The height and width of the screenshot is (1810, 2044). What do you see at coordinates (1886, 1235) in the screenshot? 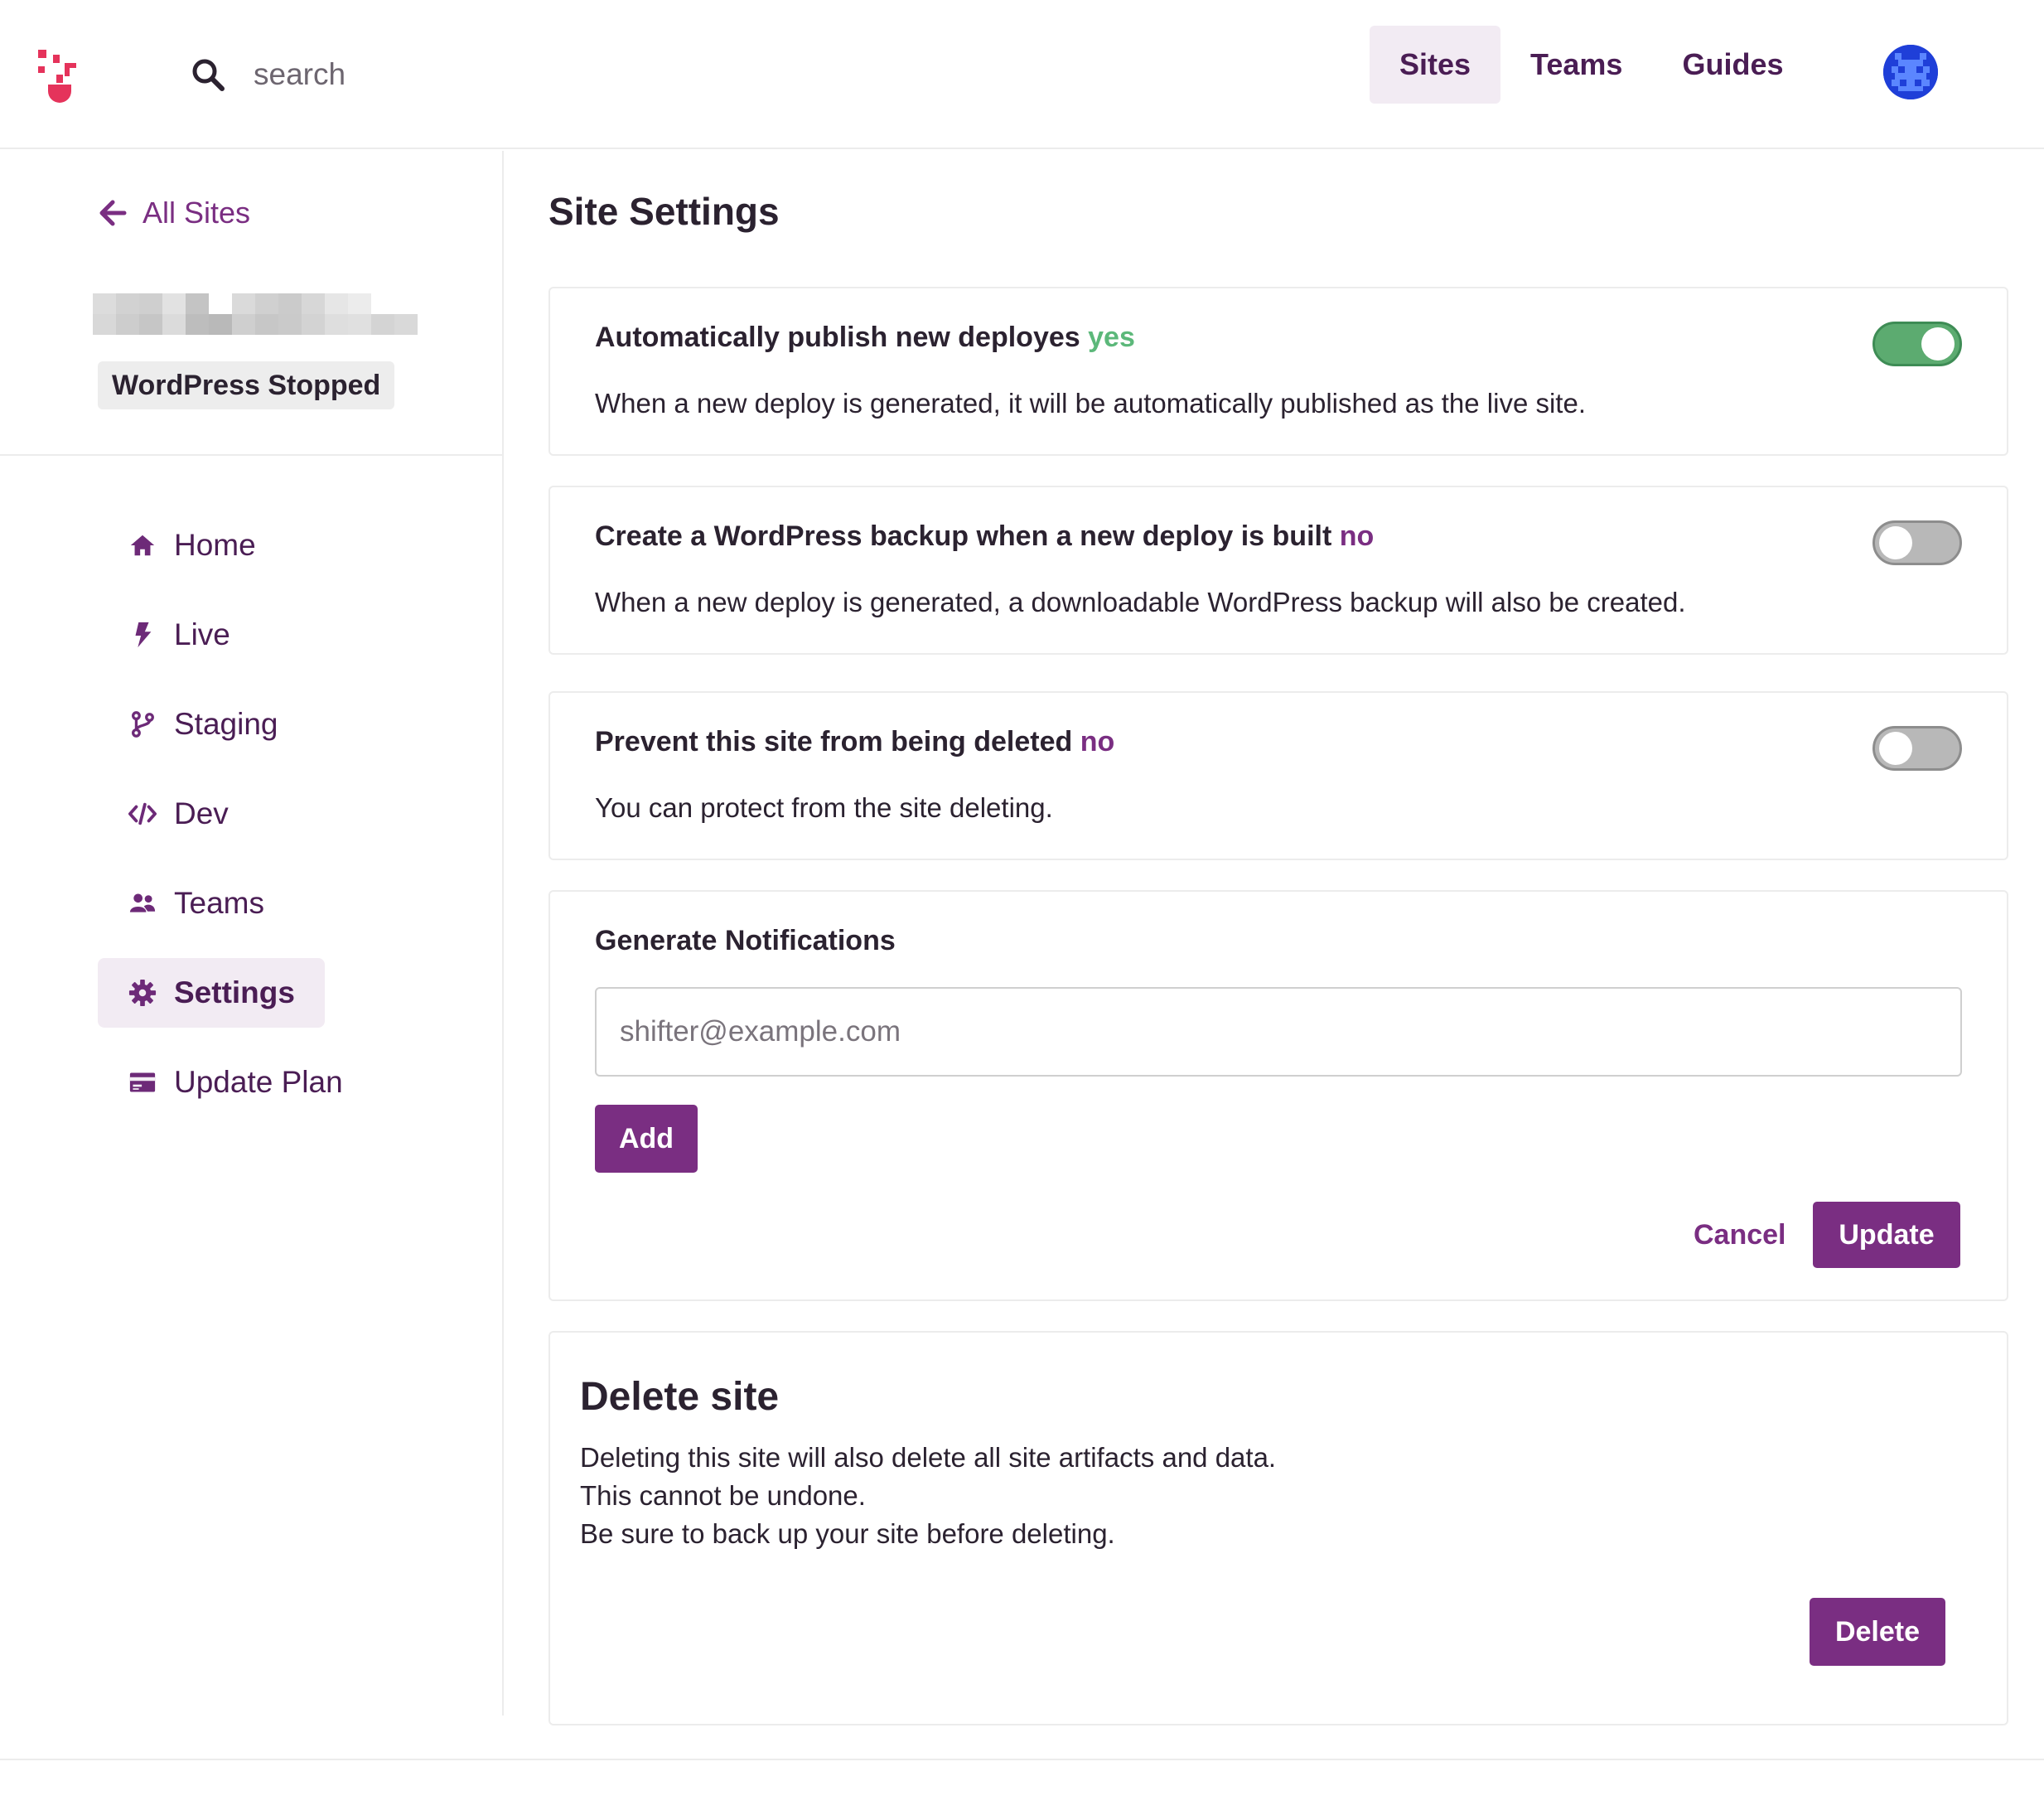
I see `update-button: Update` at bounding box center [1886, 1235].